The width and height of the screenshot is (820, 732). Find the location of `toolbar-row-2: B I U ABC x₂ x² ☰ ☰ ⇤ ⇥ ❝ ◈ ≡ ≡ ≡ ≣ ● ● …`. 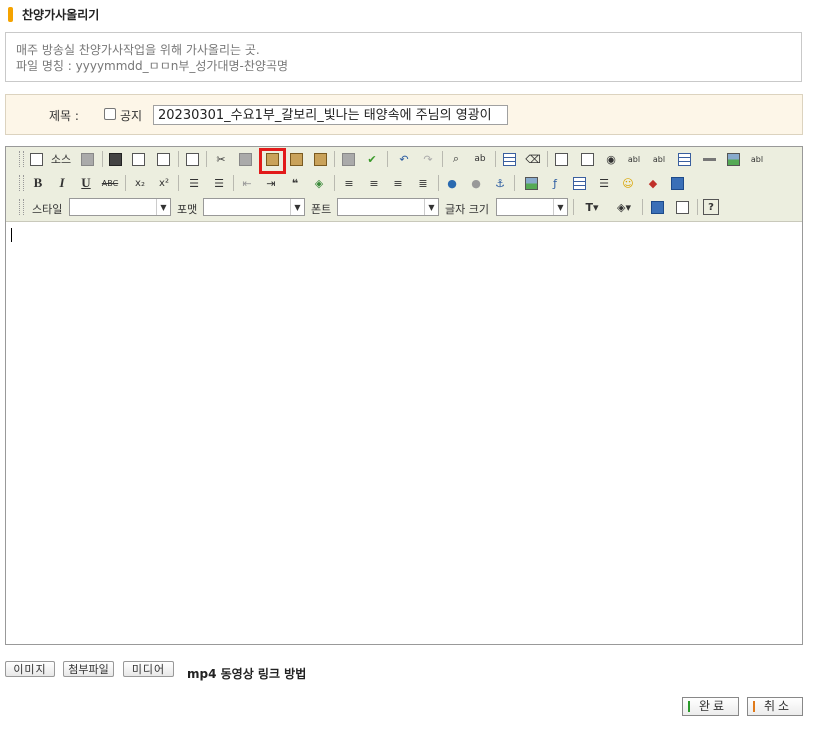

toolbar-row-2: B I U ABC x₂ x² ☰ ☰ ⇤ ⇥ ❝ ◈ ≡ ≡ ≡ ≣ ● ● … is located at coordinates (404, 183).